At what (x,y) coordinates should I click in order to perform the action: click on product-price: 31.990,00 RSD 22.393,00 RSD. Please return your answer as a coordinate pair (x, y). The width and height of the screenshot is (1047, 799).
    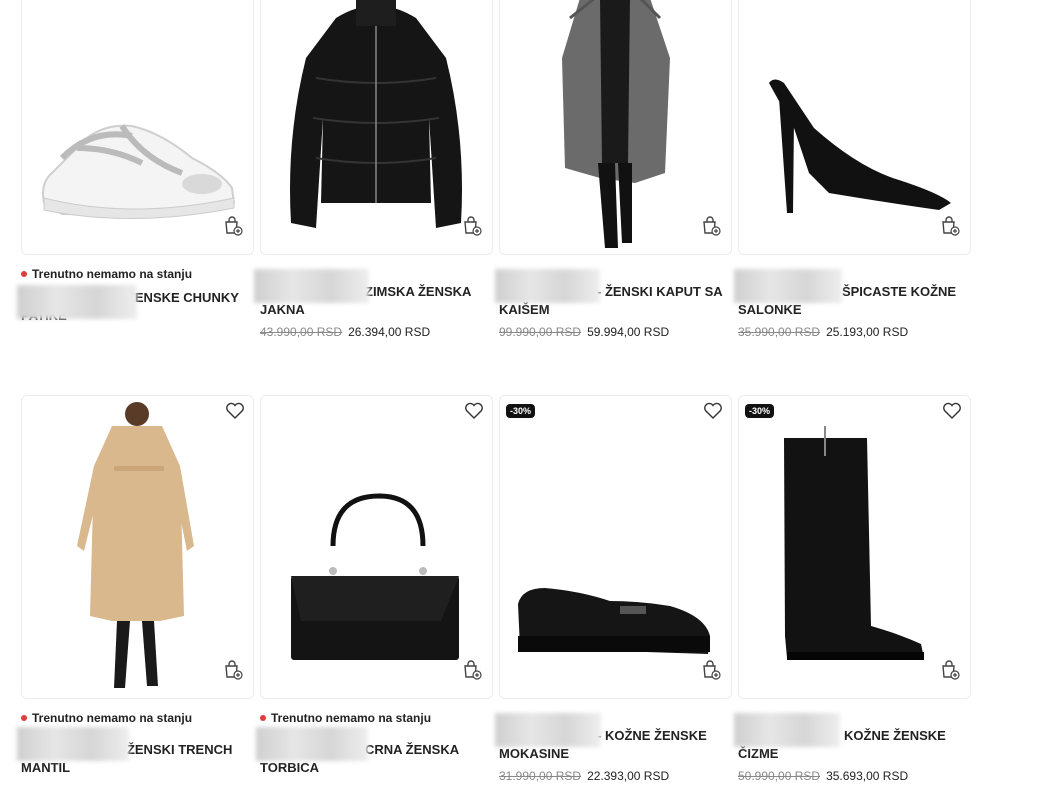
    Looking at the image, I should click on (584, 776).